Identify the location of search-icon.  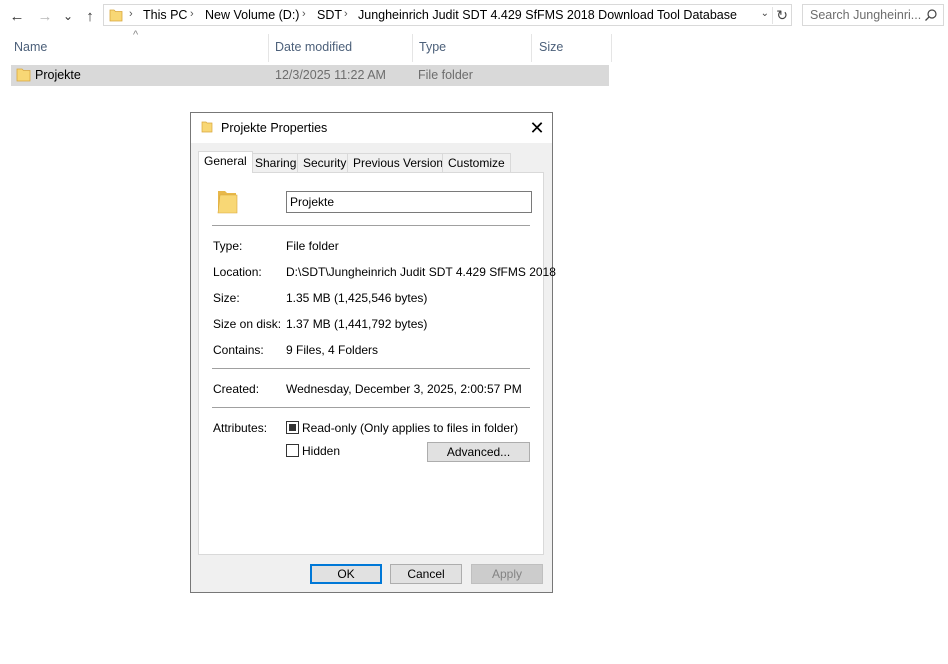
(931, 15).